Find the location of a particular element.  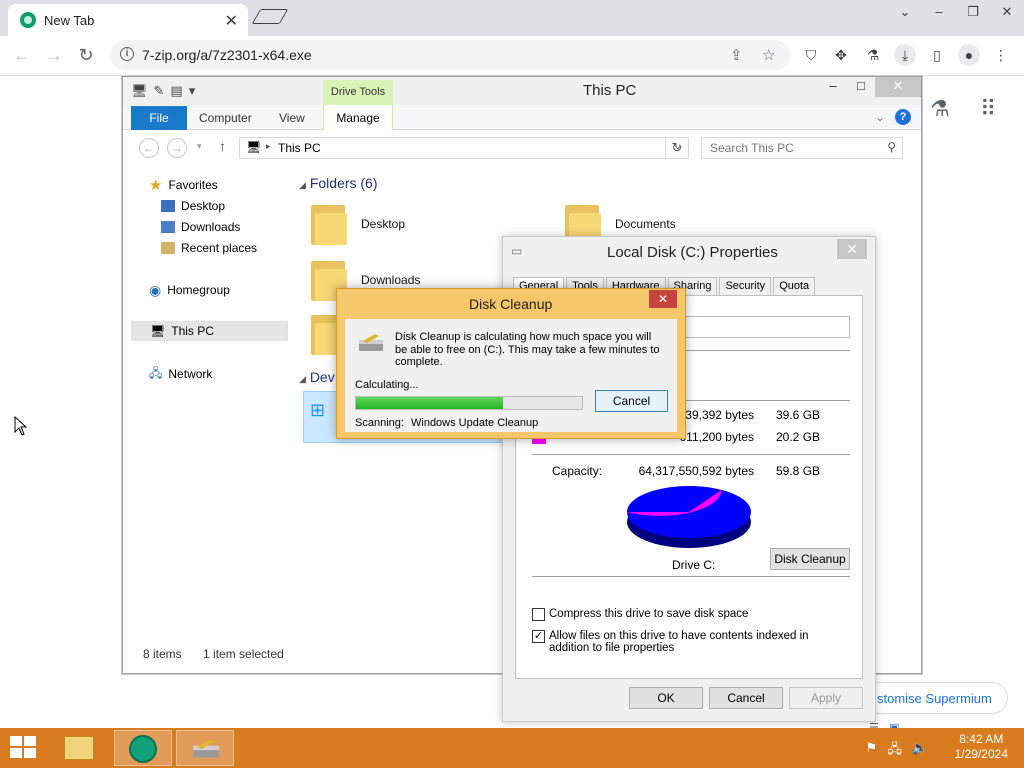

capacity-bytes: 64,317,550,592 bytes is located at coordinates (696, 471).